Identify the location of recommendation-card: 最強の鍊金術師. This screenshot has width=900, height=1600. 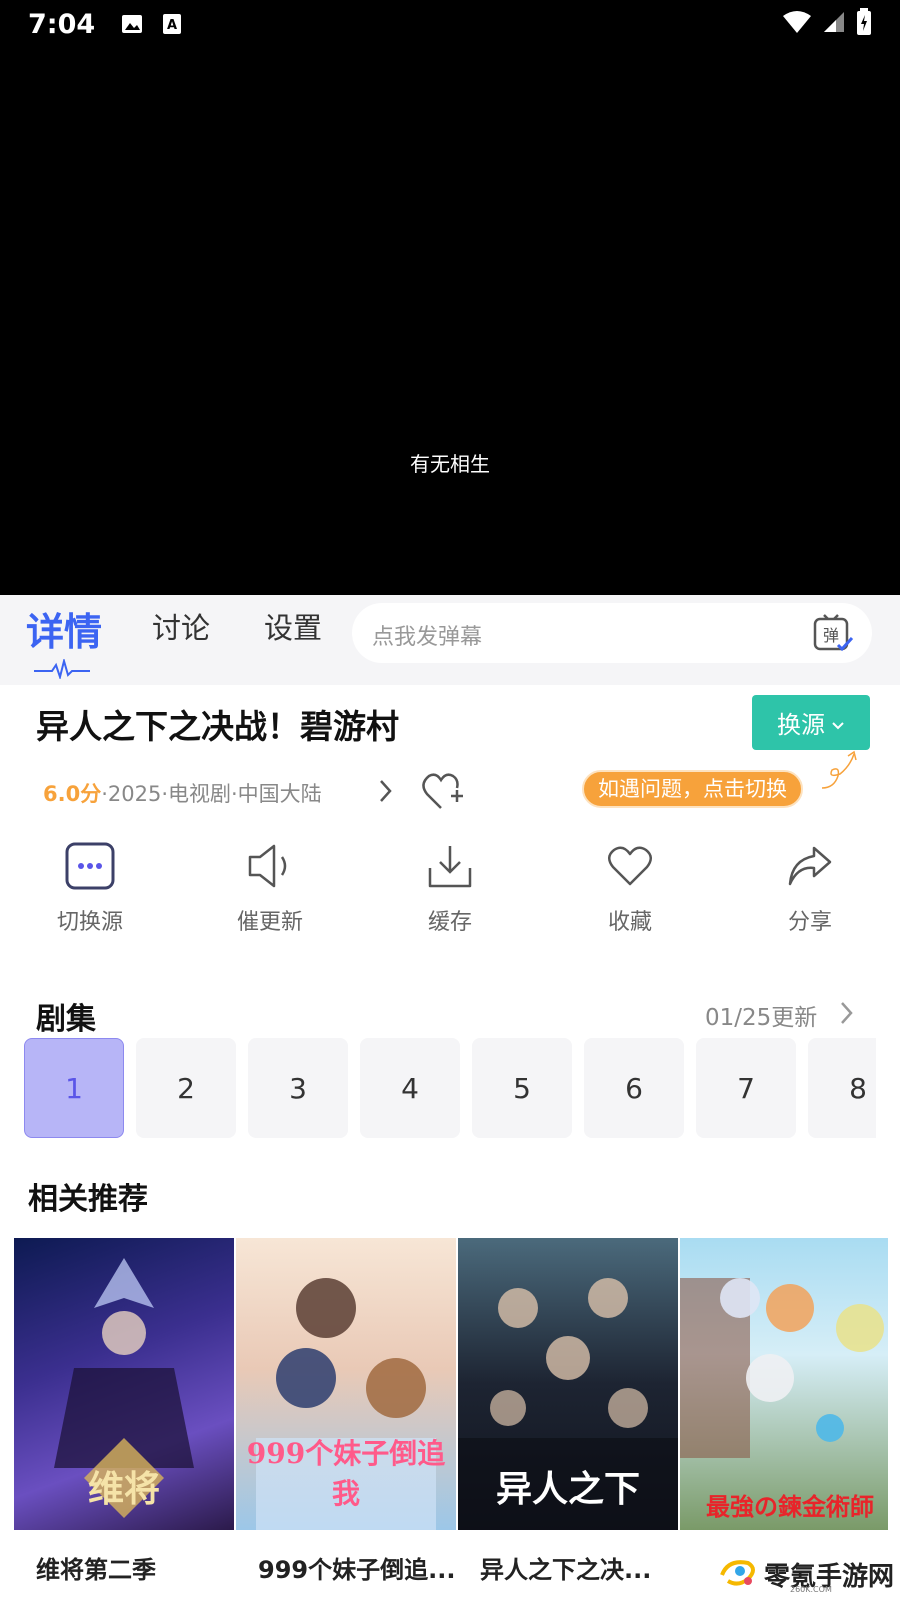
(784, 1394).